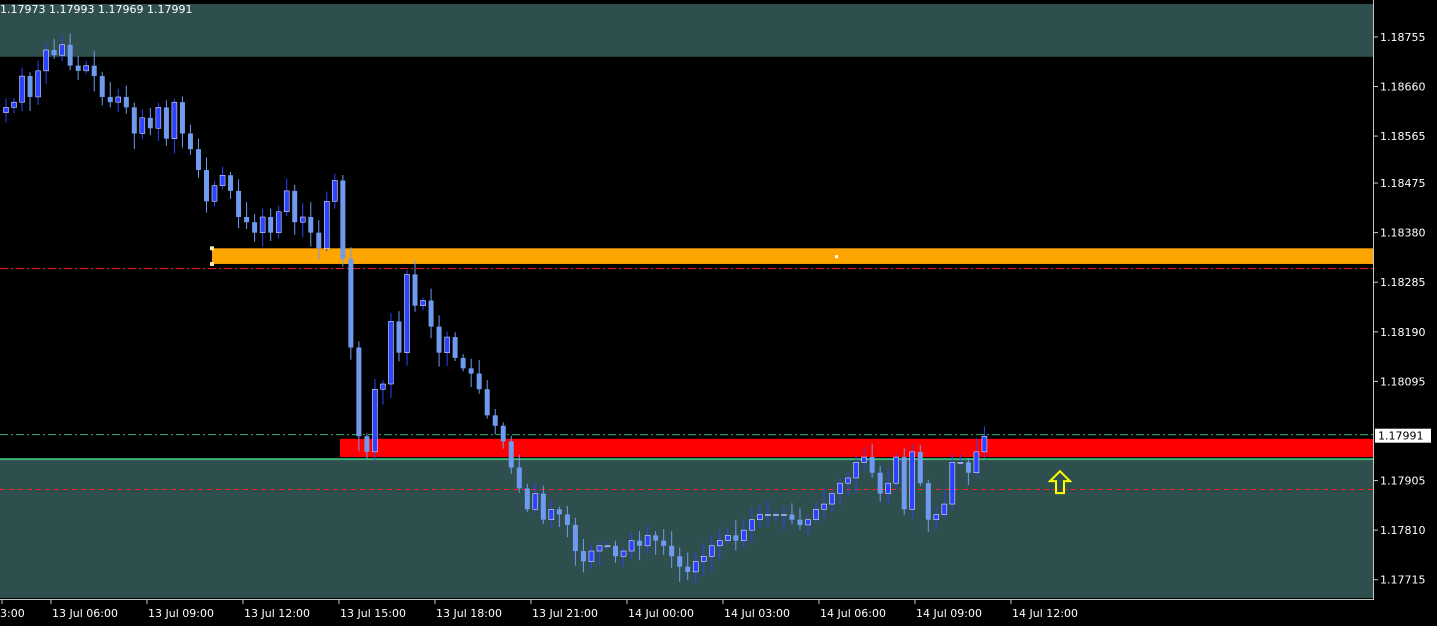 The height and width of the screenshot is (626, 1437). What do you see at coordinates (85, 613) in the screenshot?
I see `x-tick-label: 13 Jul 06:00` at bounding box center [85, 613].